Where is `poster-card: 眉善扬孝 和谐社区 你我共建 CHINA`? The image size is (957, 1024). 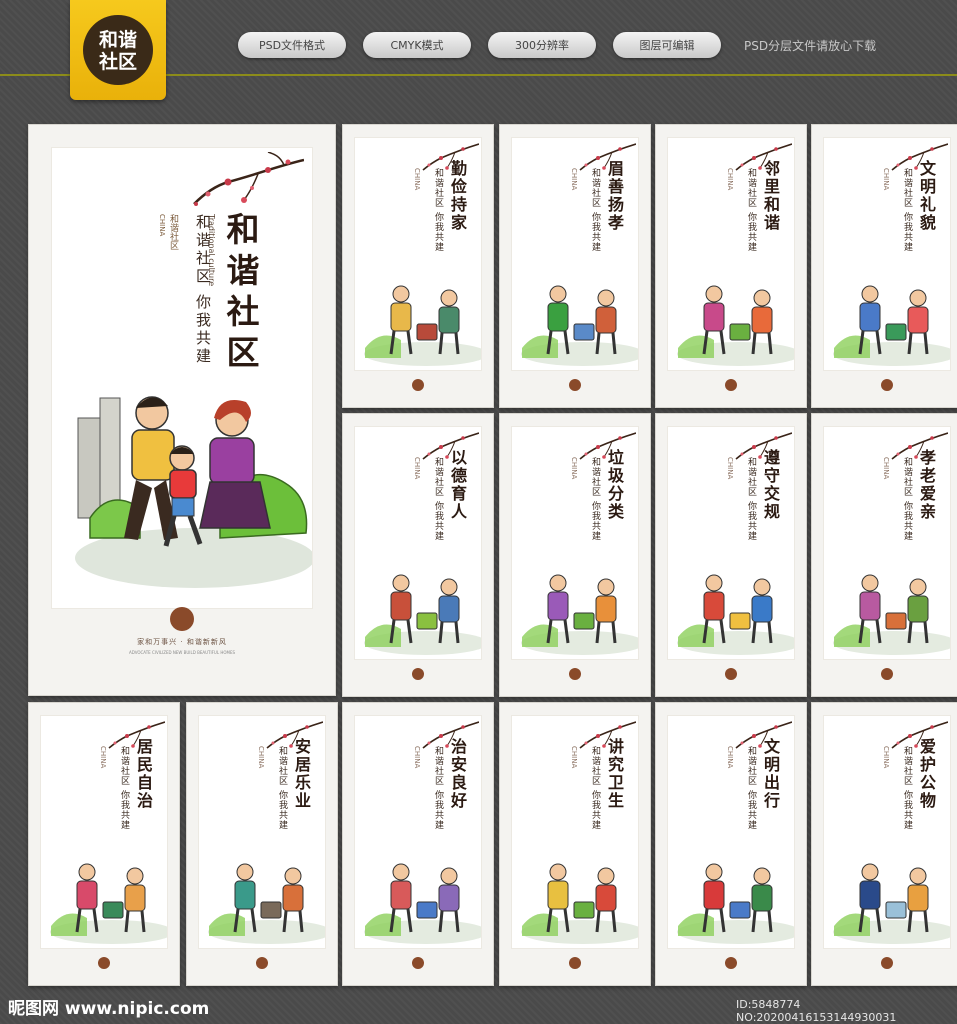 poster-card: 眉善扬孝 和谐社区 你我共建 CHINA is located at coordinates (575, 266).